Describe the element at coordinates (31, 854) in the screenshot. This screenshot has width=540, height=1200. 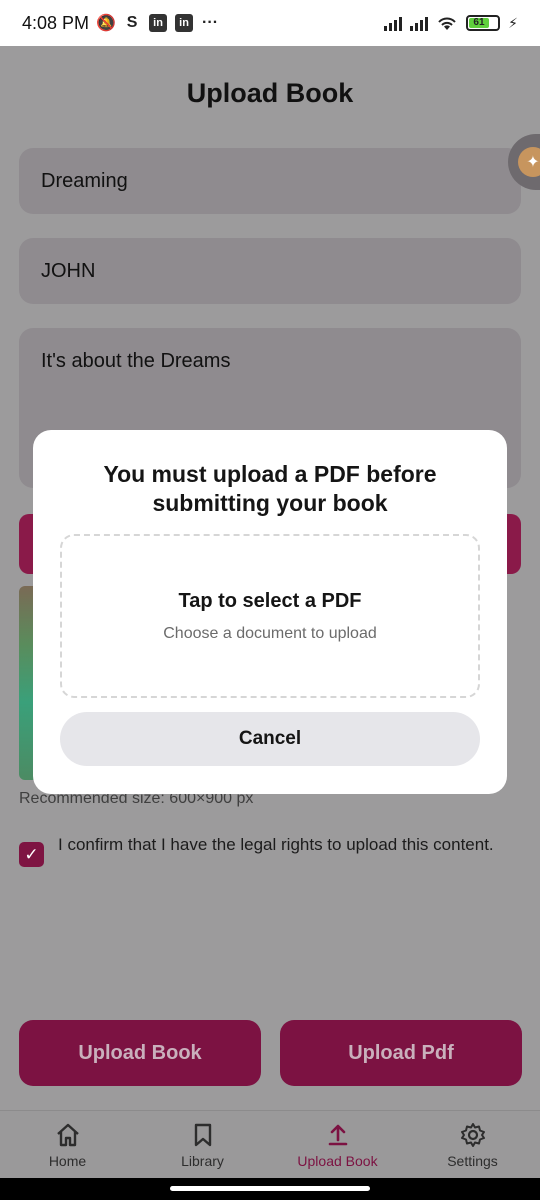
I see `legal-rights-checkbox: ✓` at that location.